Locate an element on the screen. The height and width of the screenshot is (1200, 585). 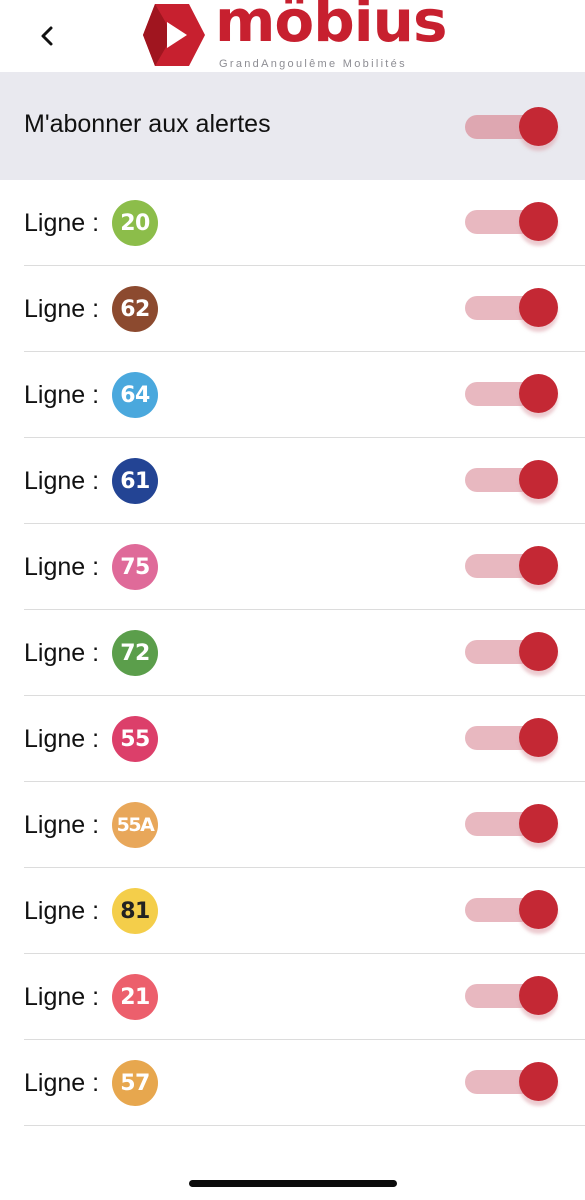
line-badge-55: 55 is located at coordinates (135, 739).